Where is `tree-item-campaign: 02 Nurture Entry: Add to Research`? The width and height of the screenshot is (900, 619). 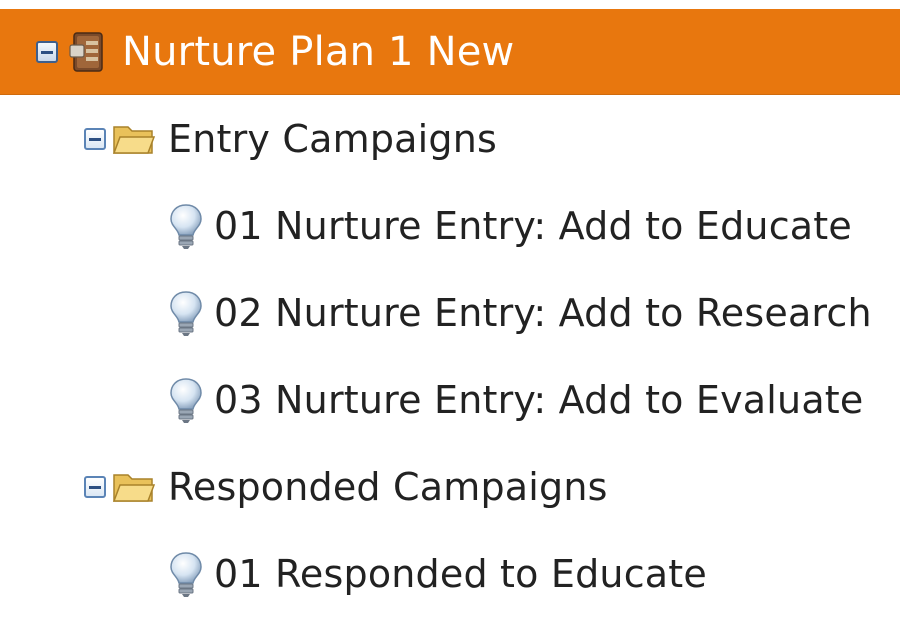
tree-item-campaign: 02 Nurture Entry: Add to Research is located at coordinates (436, 313).